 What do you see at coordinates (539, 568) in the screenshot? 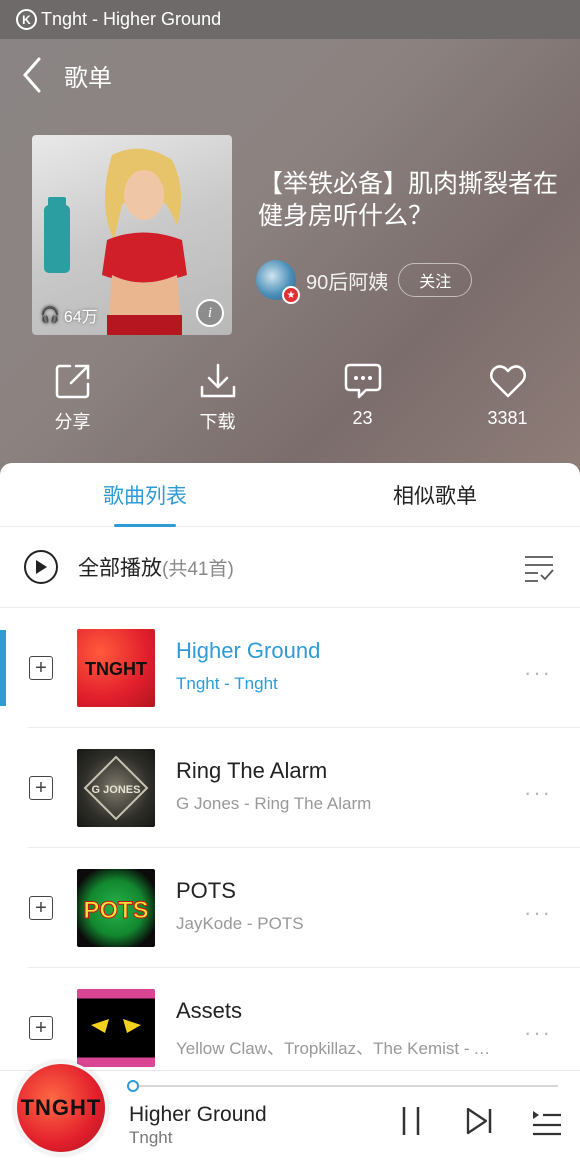
I see `multi-select-icon` at bounding box center [539, 568].